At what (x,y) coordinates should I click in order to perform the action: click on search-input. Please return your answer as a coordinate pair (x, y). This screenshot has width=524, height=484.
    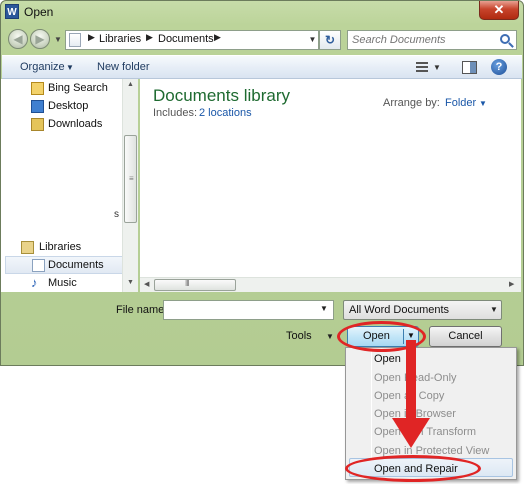
    Looking at the image, I should click on (422, 40).